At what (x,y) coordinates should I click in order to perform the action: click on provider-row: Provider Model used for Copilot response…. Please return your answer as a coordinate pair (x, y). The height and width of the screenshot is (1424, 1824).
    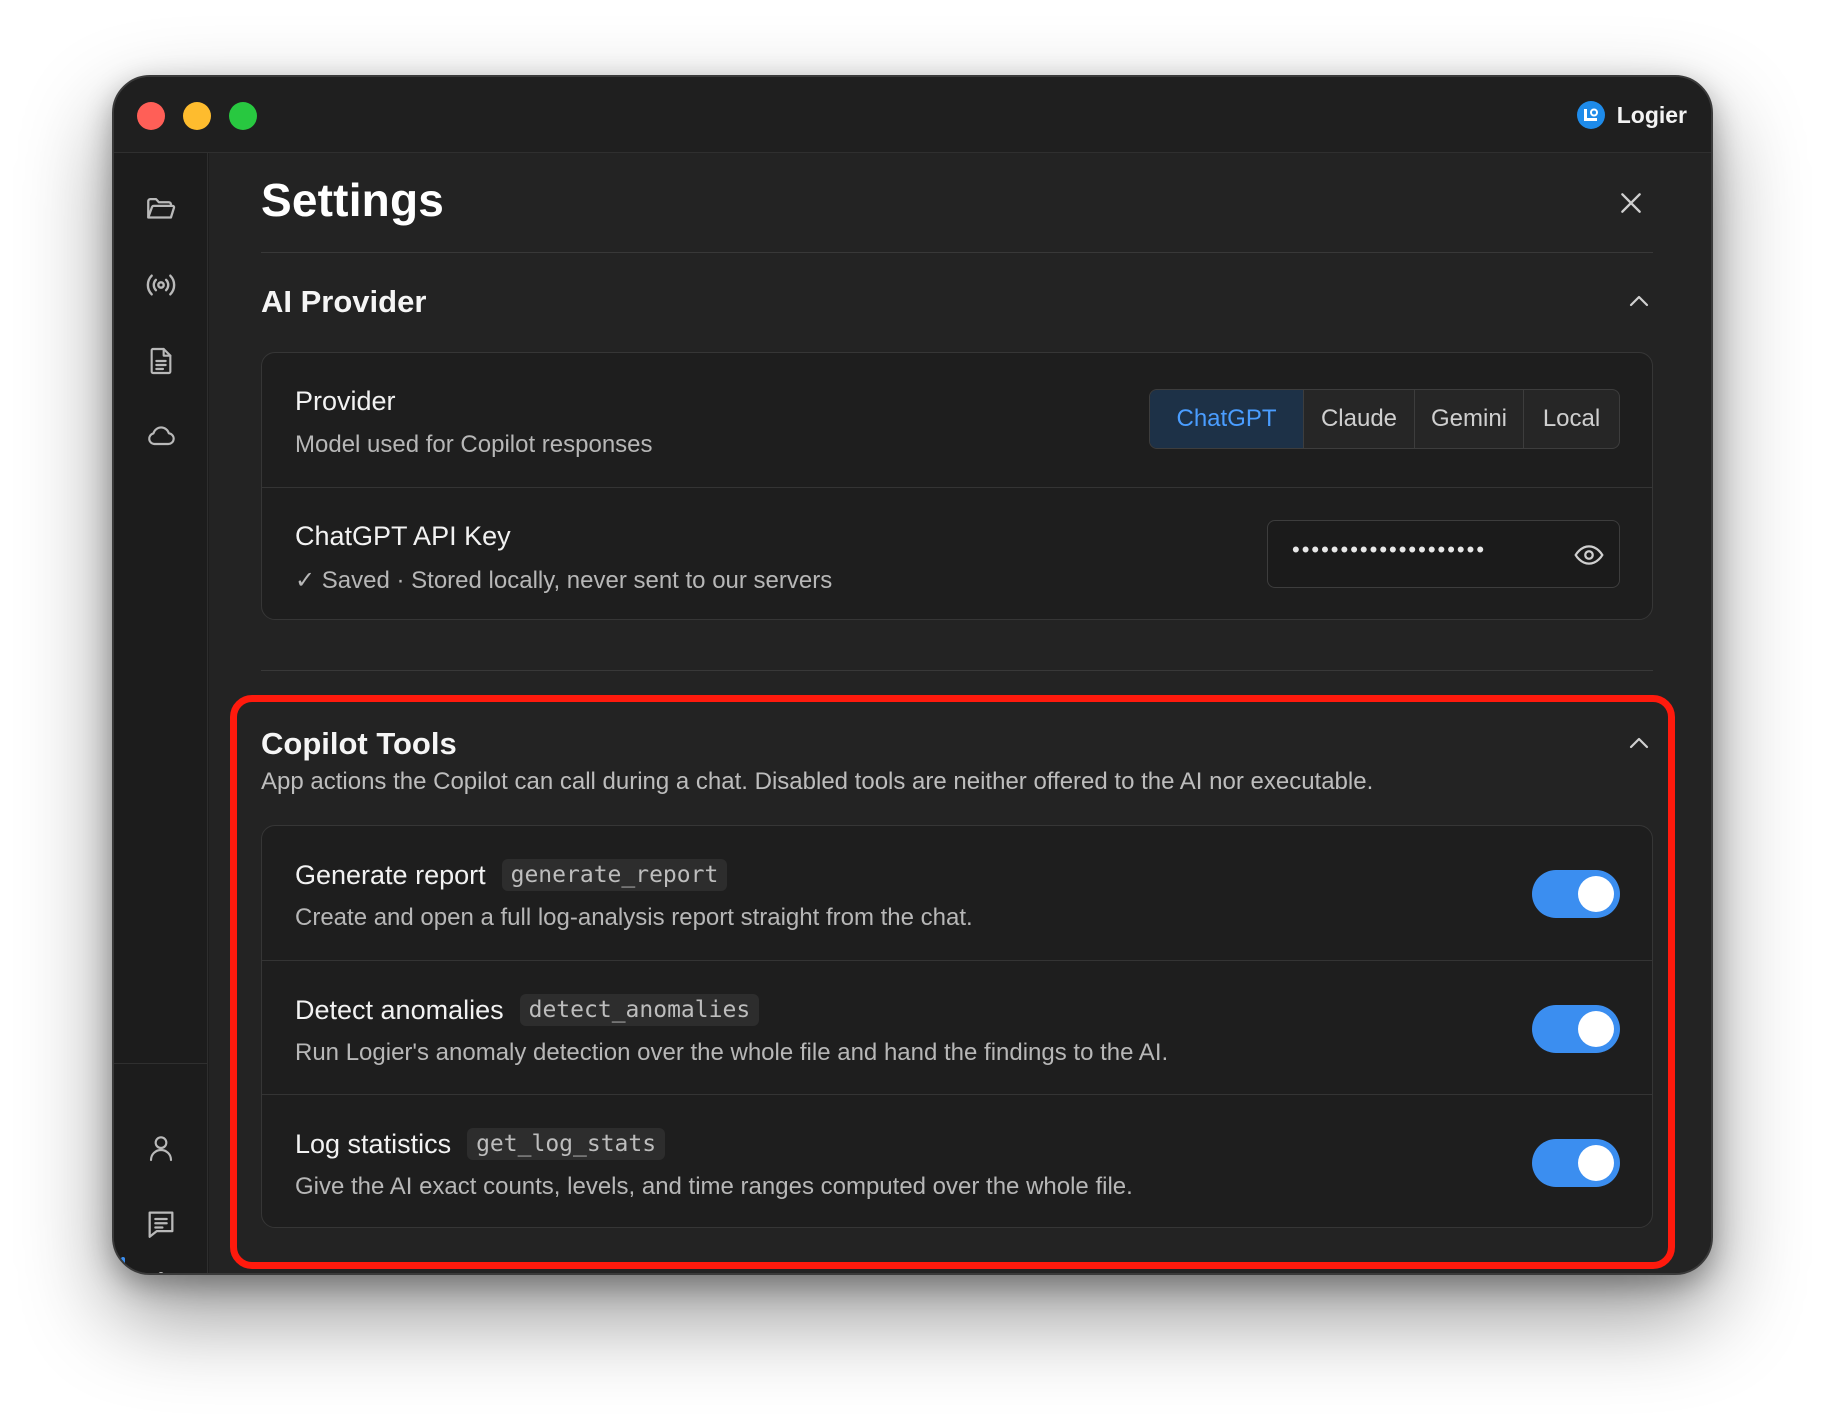
    Looking at the image, I should click on (957, 420).